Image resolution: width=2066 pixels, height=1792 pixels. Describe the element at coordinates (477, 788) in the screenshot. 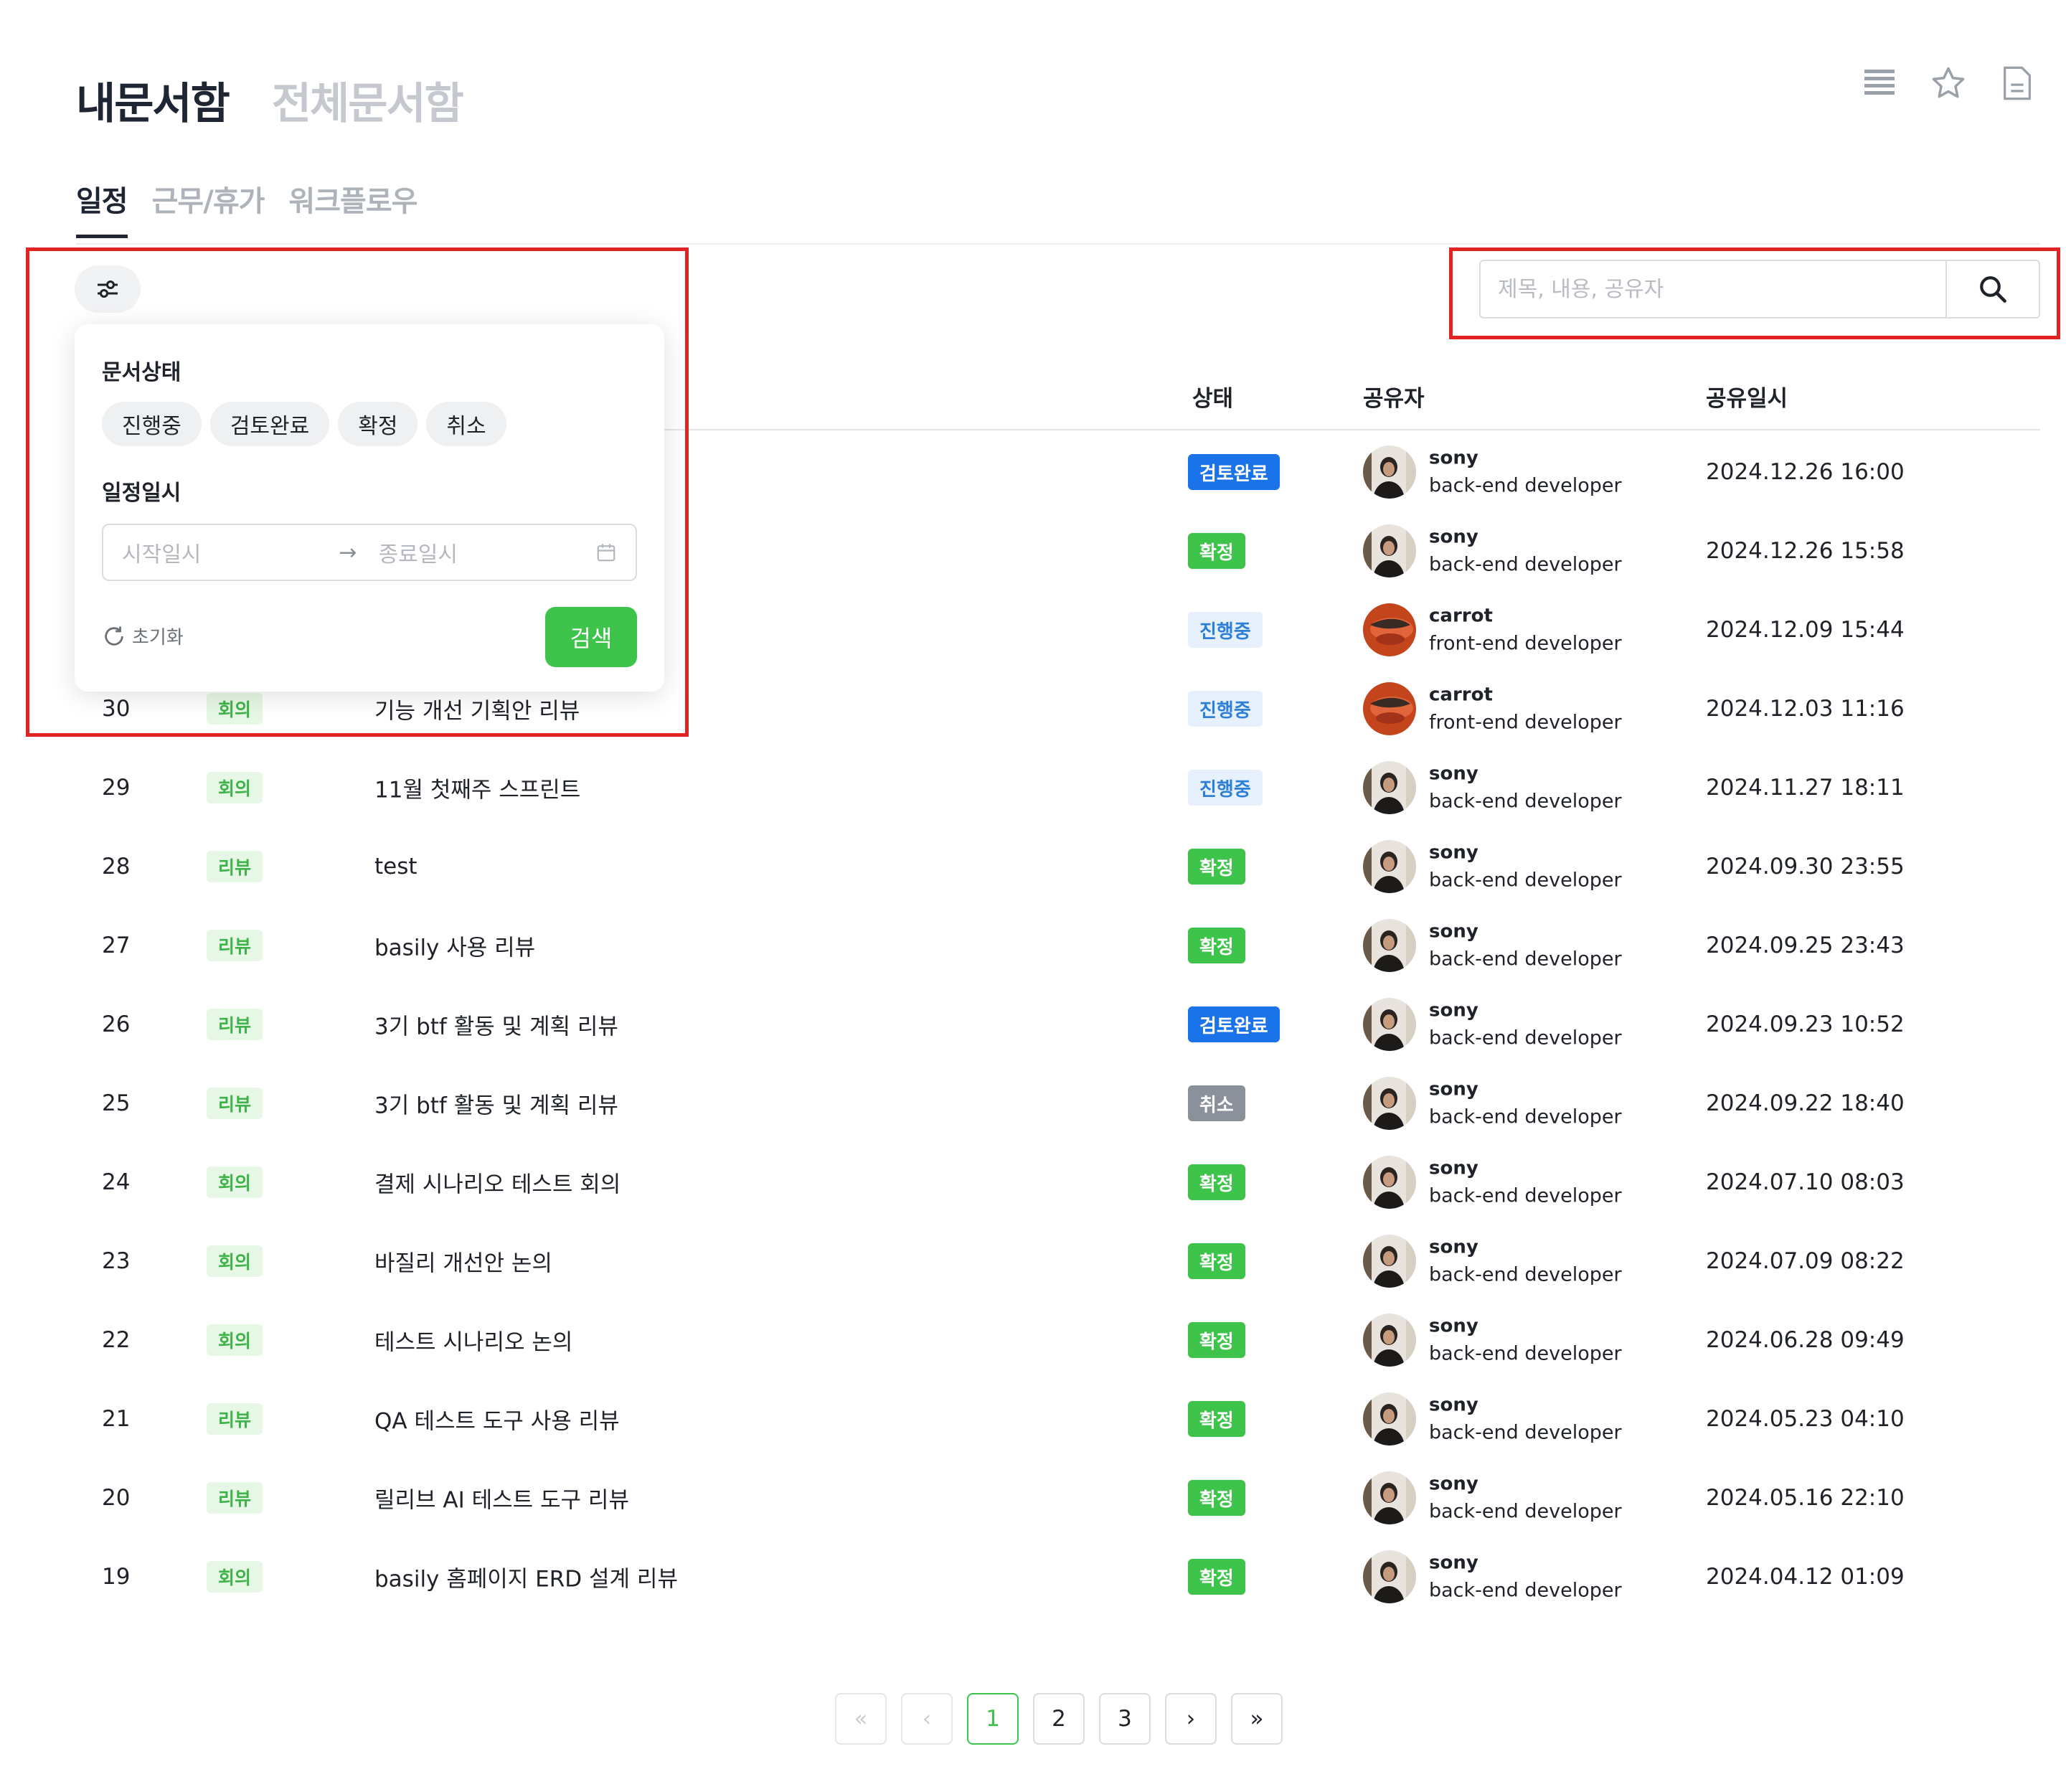

I see `row-title: 11월 첫째주 스프린트` at that location.